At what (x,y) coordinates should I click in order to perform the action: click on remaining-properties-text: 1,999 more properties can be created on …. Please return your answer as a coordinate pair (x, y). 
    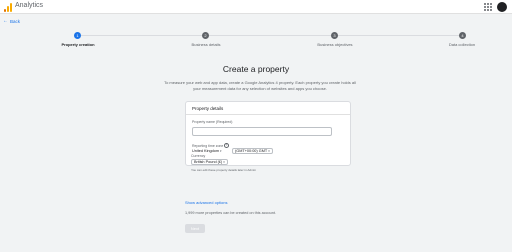
    Looking at the image, I should click on (230, 213).